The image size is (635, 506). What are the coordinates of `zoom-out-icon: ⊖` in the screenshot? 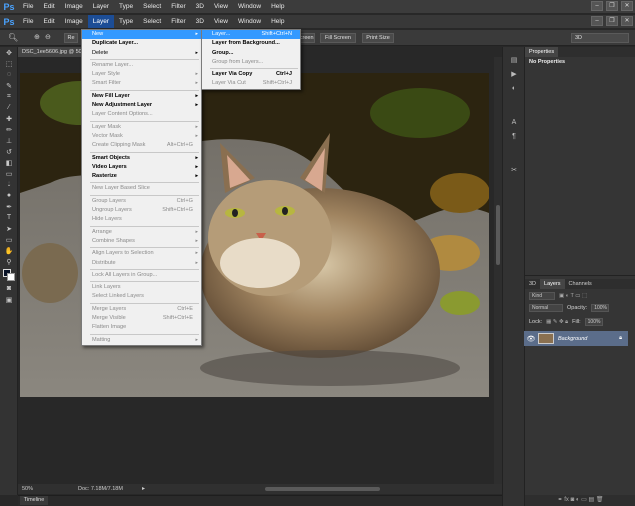 It's located at (48, 37).